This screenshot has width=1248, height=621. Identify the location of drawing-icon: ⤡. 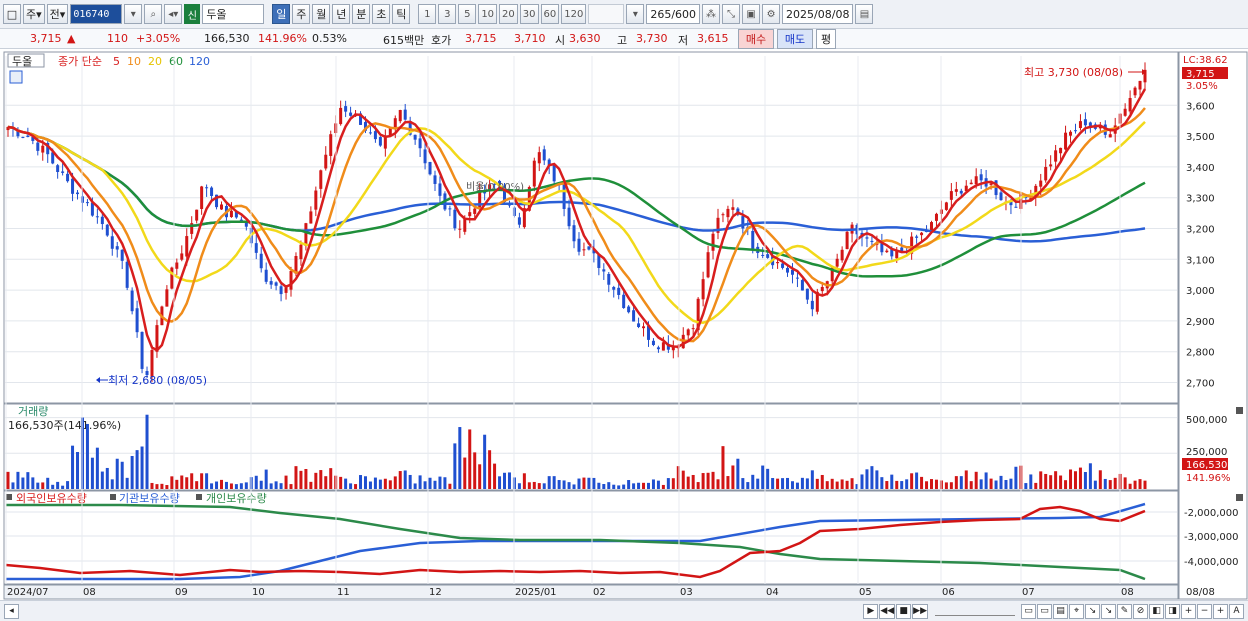
(731, 14).